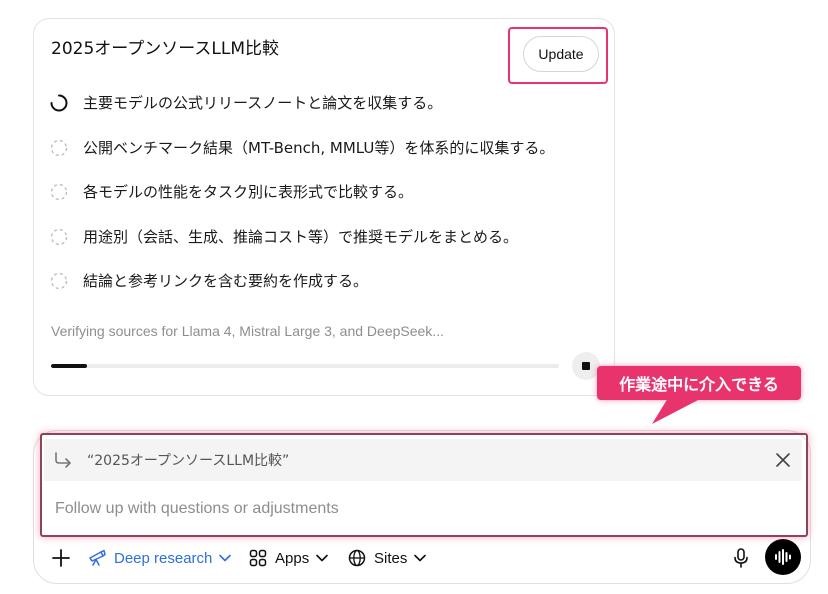  Describe the element at coordinates (357, 558) in the screenshot. I see `globe-icon` at that location.